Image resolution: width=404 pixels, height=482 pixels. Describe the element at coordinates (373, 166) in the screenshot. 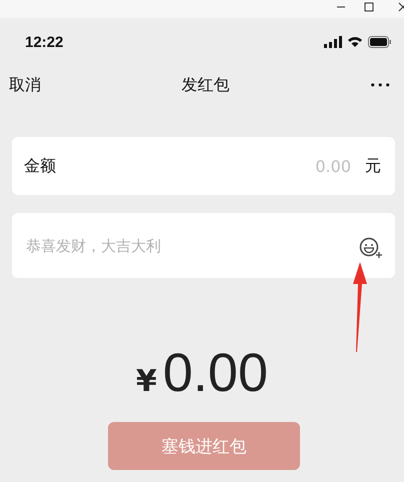

I see `unit-label: 元` at that location.